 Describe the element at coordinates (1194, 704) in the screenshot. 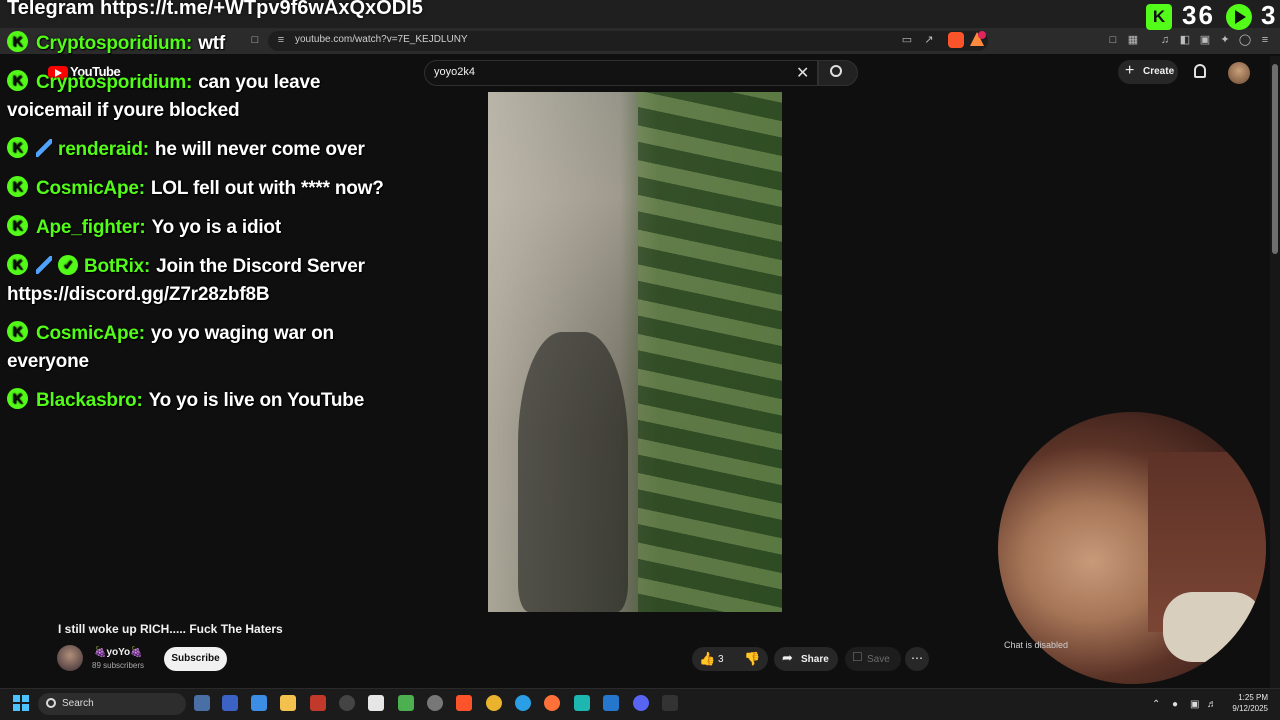

I see `network-icon: ▣` at that location.